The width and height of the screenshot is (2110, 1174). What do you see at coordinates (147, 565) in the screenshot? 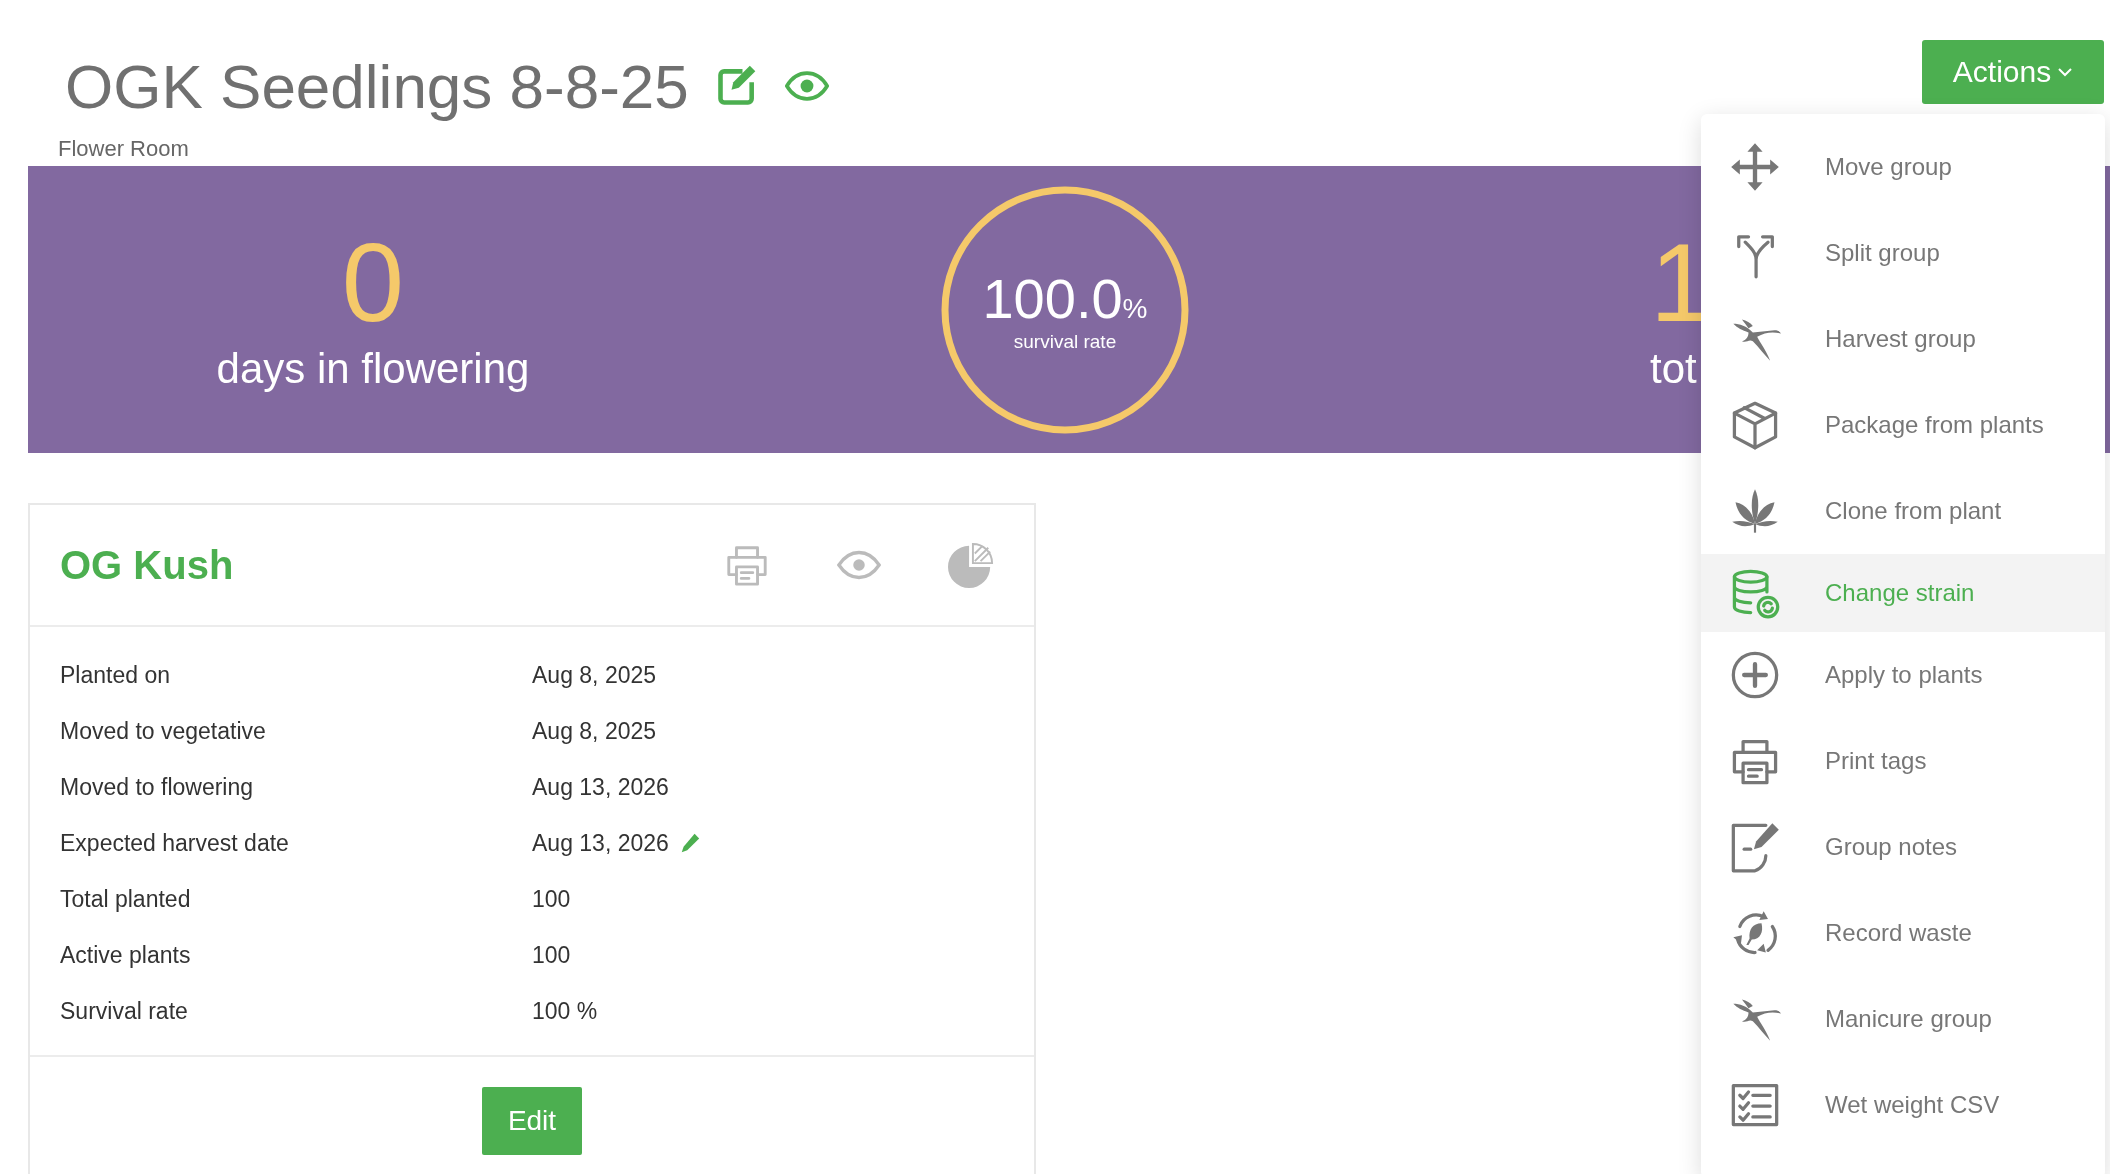
I see `strain-name: OG Kush` at bounding box center [147, 565].